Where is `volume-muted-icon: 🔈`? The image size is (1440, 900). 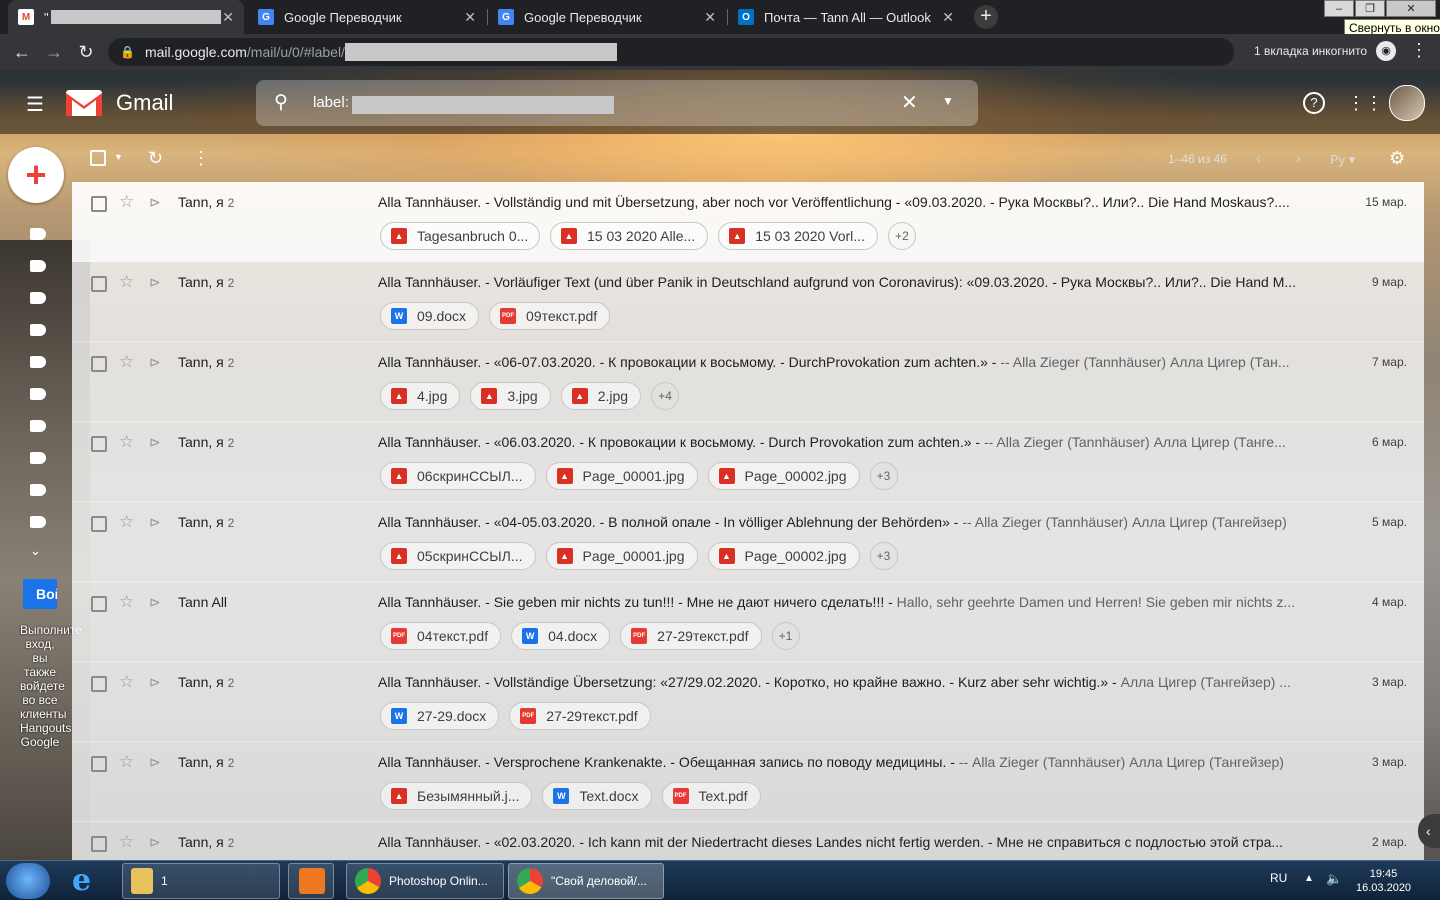
volume-muted-icon: 🔈 is located at coordinates (1334, 879).